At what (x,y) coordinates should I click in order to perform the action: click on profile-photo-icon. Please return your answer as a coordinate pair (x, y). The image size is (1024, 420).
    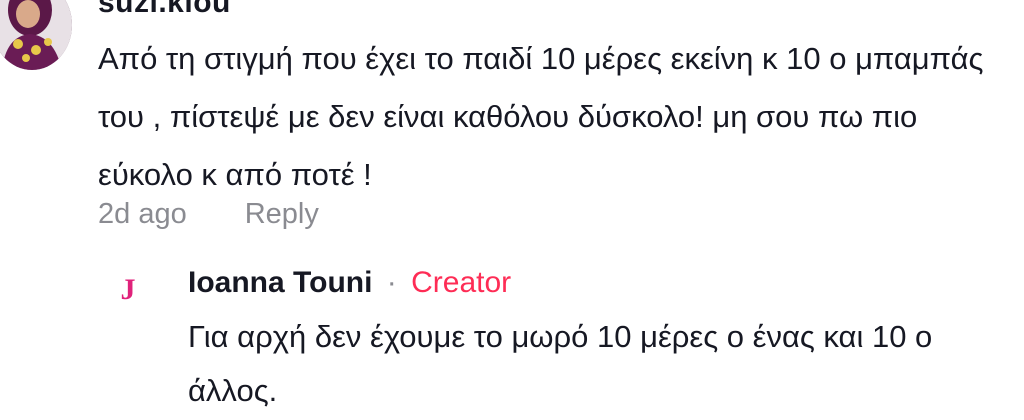
    Looking at the image, I should click on (36, 35).